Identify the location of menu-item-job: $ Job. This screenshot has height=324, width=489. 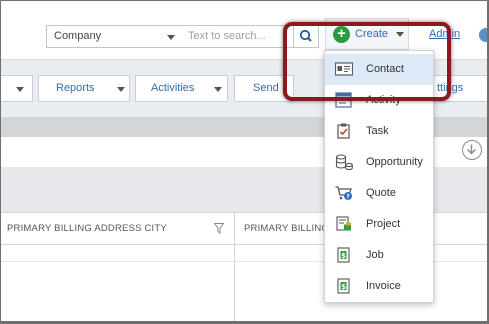
(379, 255).